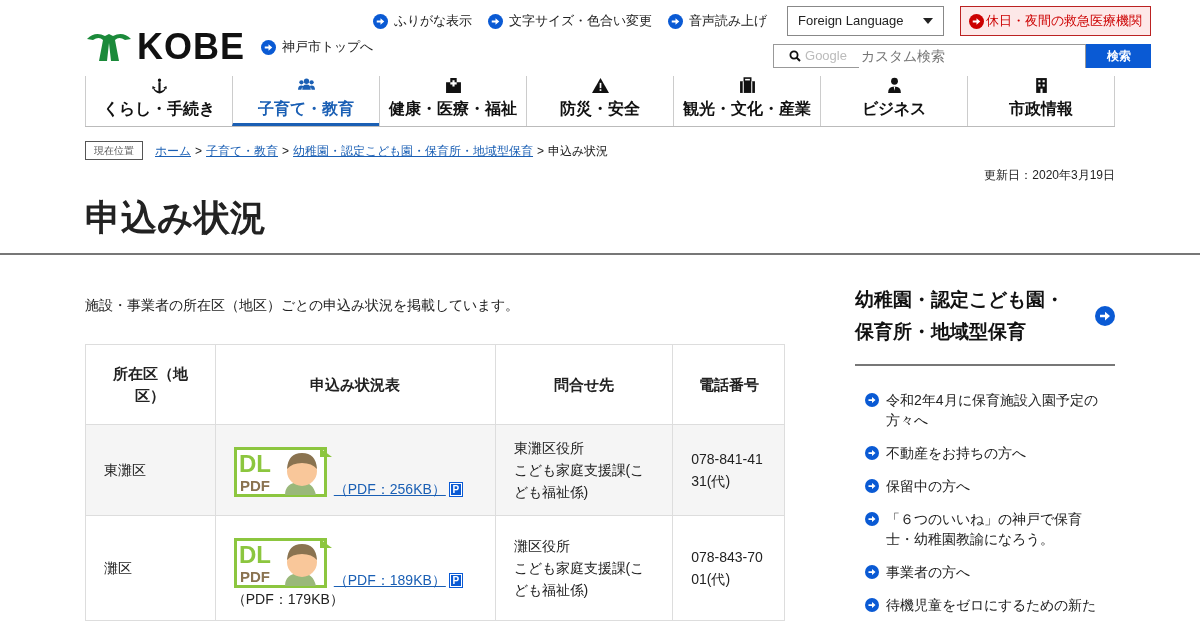 This screenshot has width=1200, height=630. I want to click on pdf-link: （PDF：256KB）, so click(389, 489).